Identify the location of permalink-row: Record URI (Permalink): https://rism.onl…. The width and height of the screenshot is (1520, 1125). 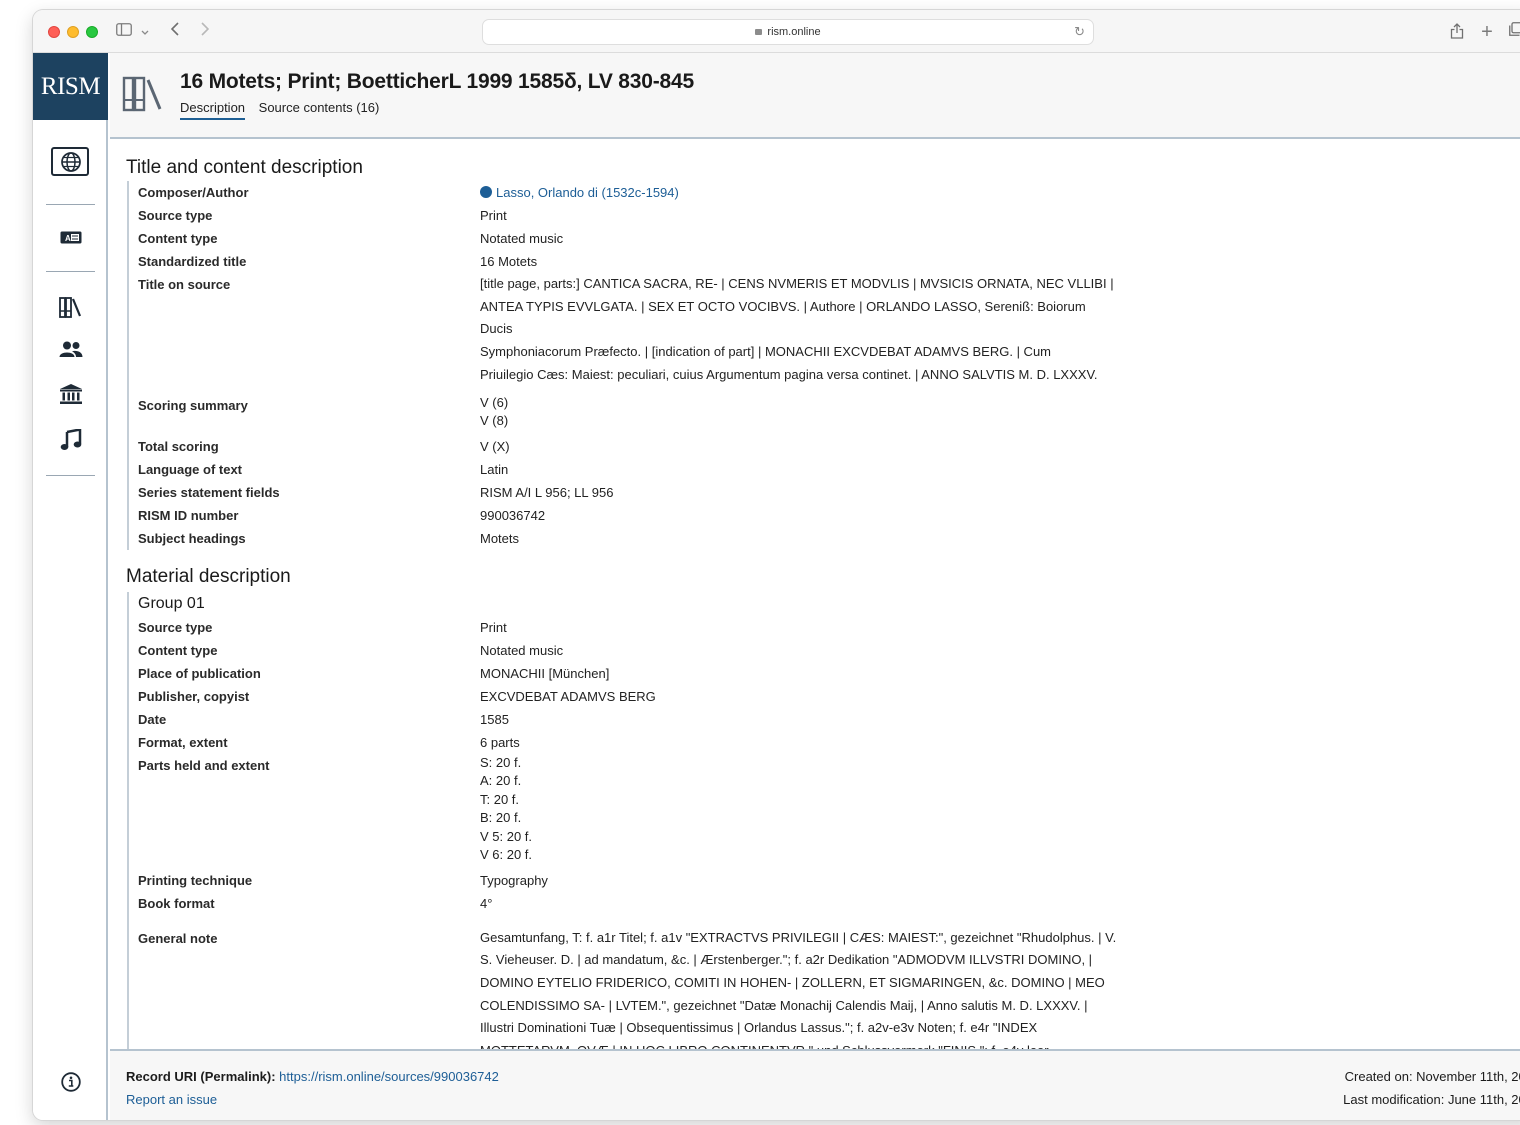
(312, 1076).